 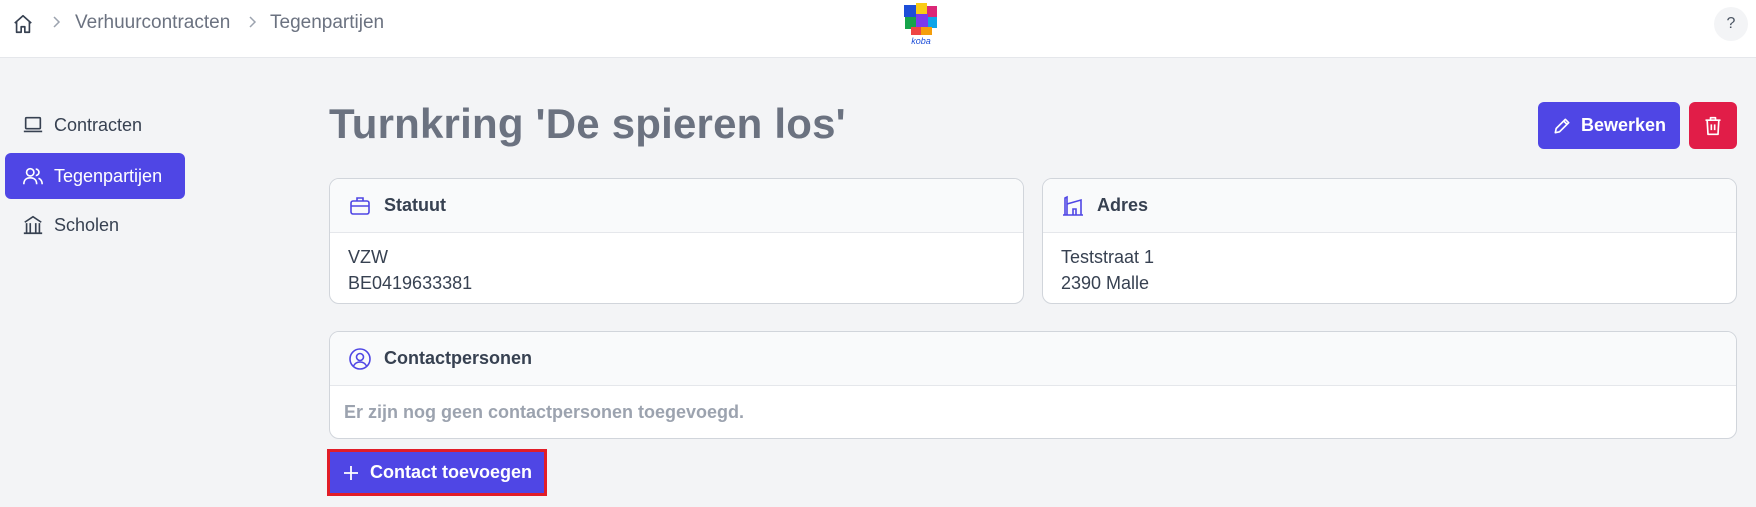 I want to click on edit-button-label: Bewerken, so click(x=1623, y=125).